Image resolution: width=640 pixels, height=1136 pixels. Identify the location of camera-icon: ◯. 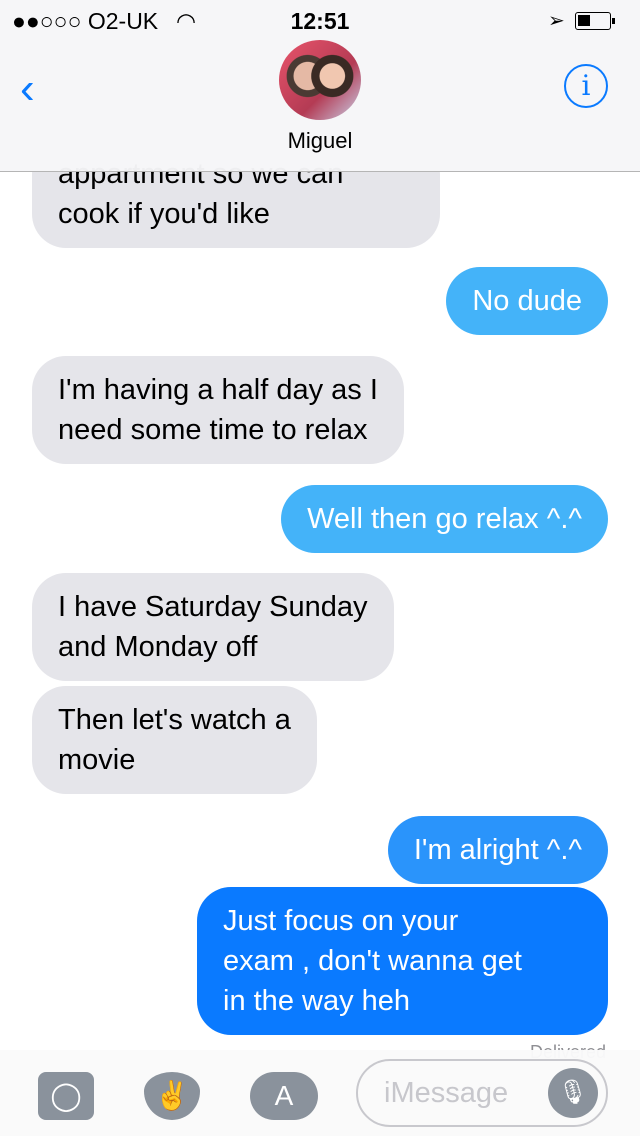
(66, 1096).